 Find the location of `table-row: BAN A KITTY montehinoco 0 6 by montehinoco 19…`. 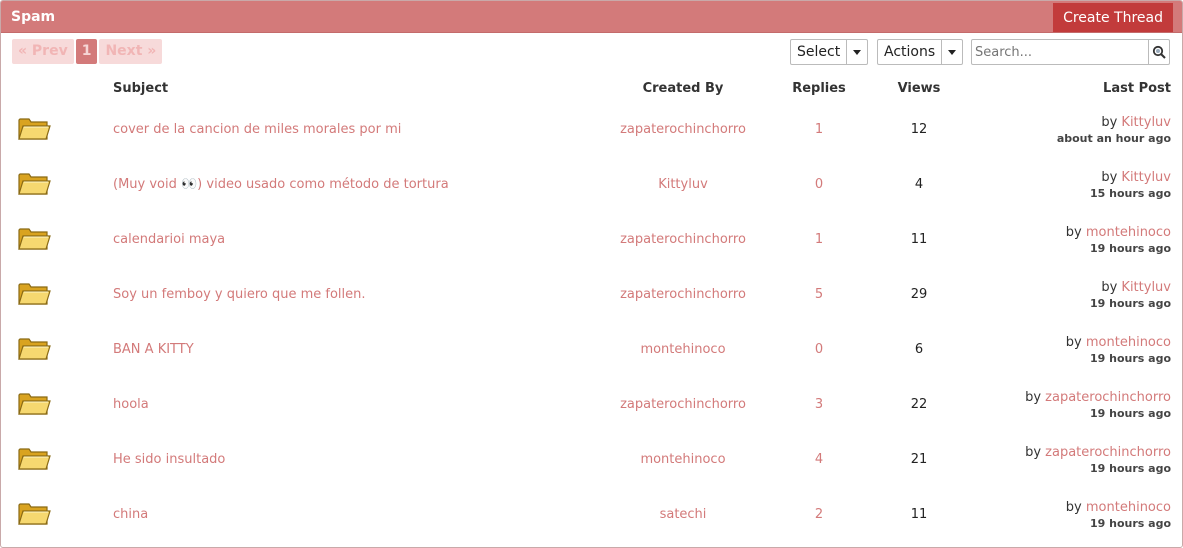

table-row: BAN A KITTY montehinoco 0 6 by montehinoco 19… is located at coordinates (591, 349).